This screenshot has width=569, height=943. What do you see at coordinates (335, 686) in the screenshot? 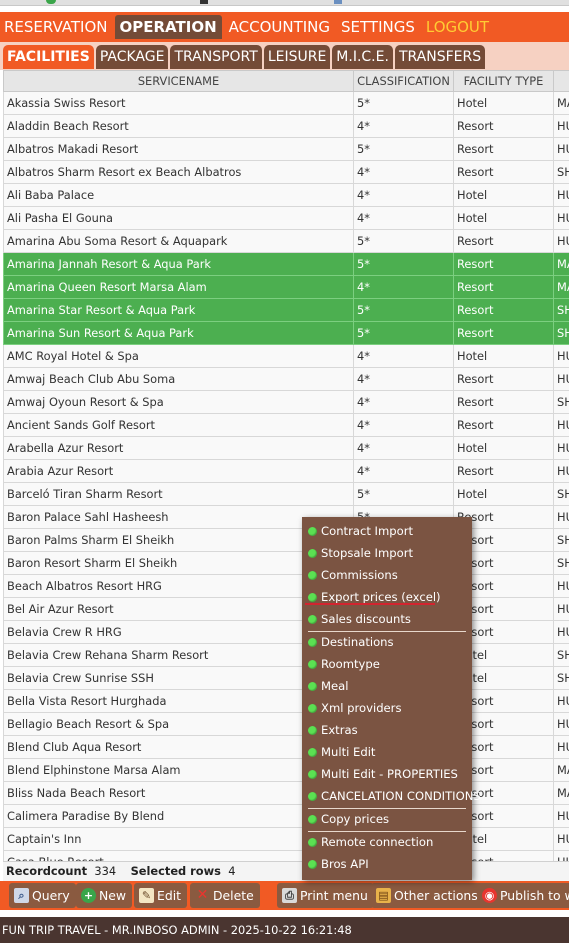
I see `menu-item-label: Meal` at bounding box center [335, 686].